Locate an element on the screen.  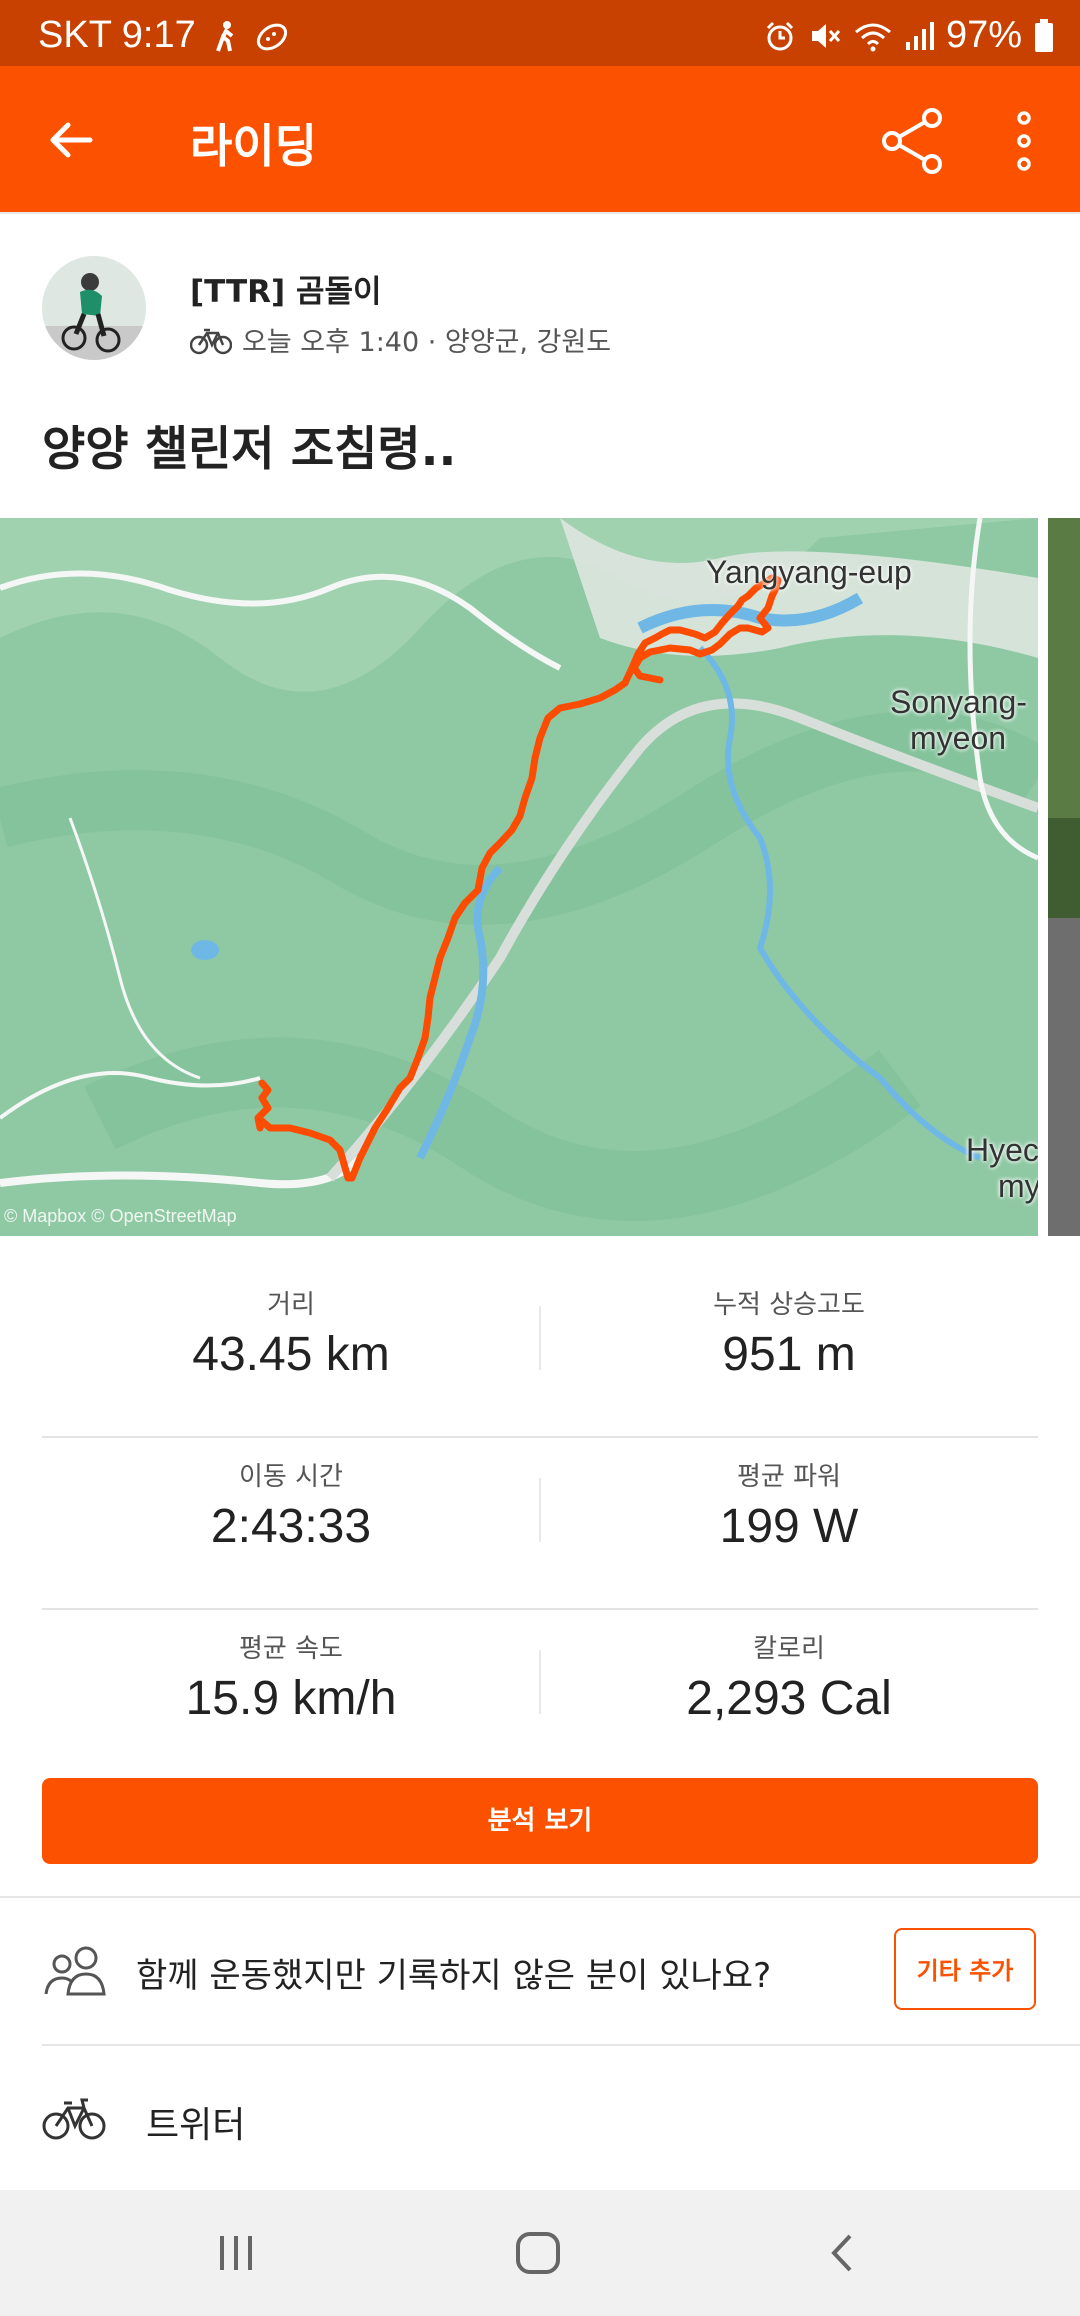
system-nav-bar is located at coordinates (540, 2253).